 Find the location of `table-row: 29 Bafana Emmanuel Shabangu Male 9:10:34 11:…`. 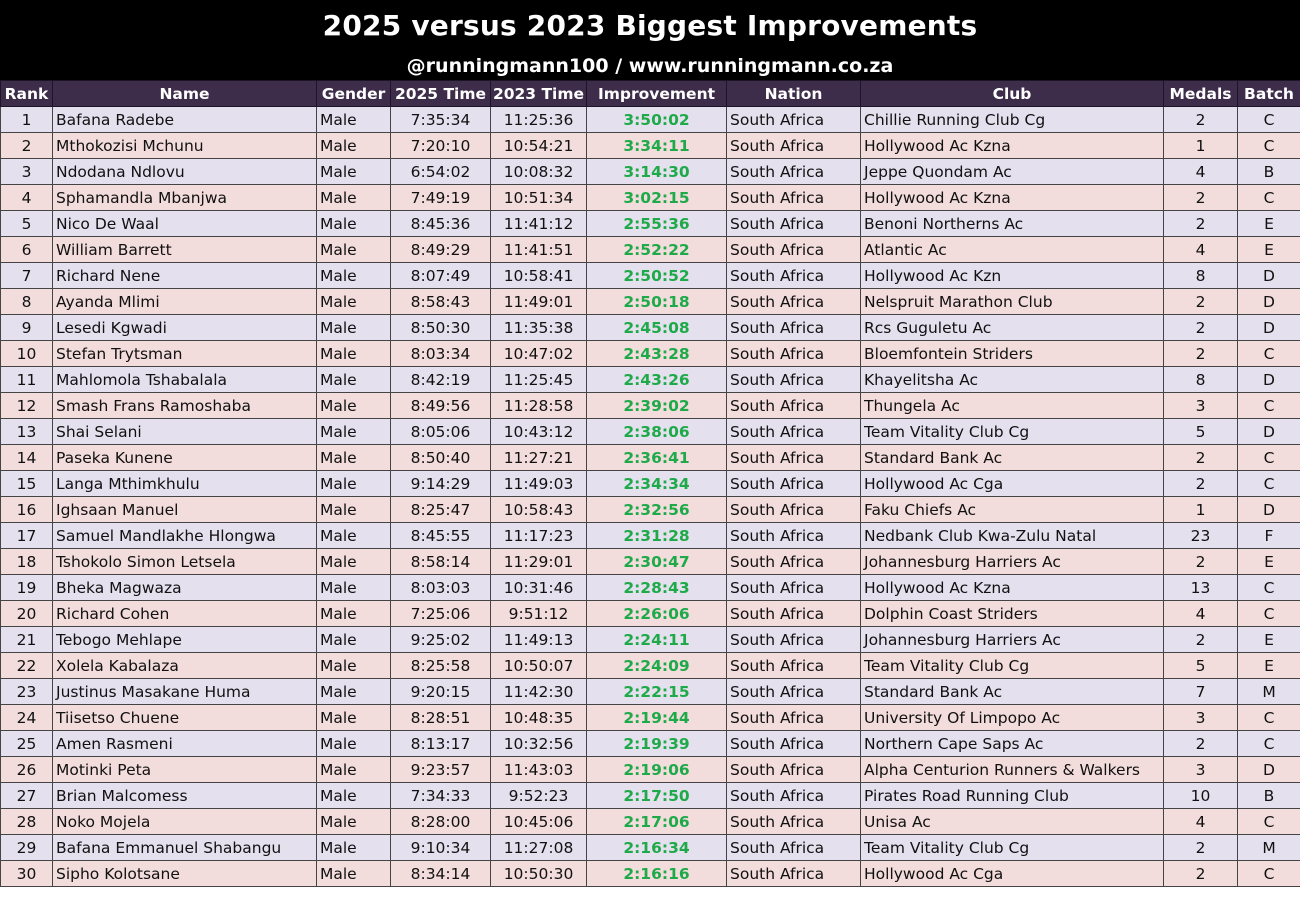

table-row: 29 Bafana Emmanuel Shabangu Male 9:10:34 11:… is located at coordinates (650, 847).